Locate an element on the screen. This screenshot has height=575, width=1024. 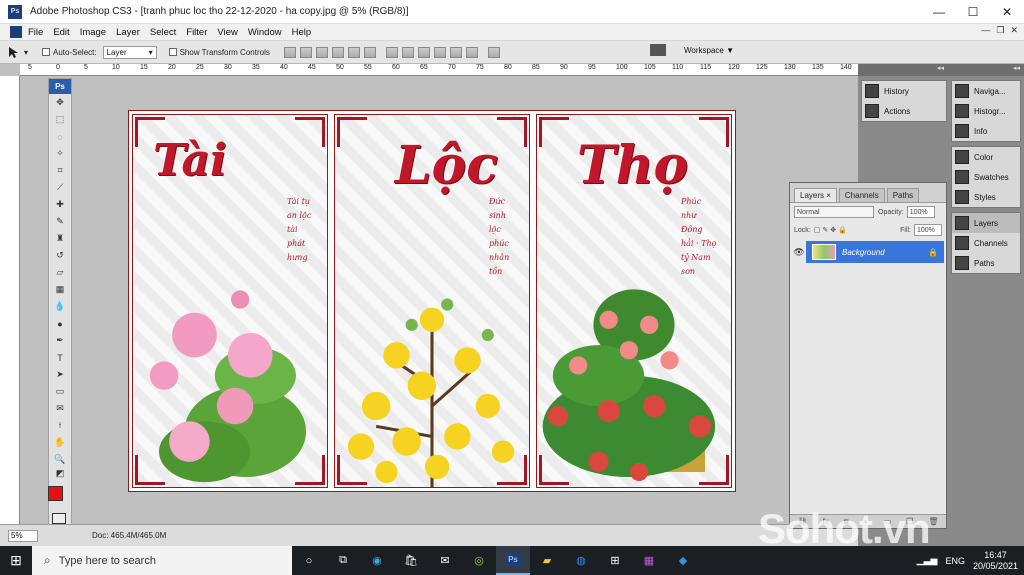
zoom-field: 5% is located at coordinates (23, 535).